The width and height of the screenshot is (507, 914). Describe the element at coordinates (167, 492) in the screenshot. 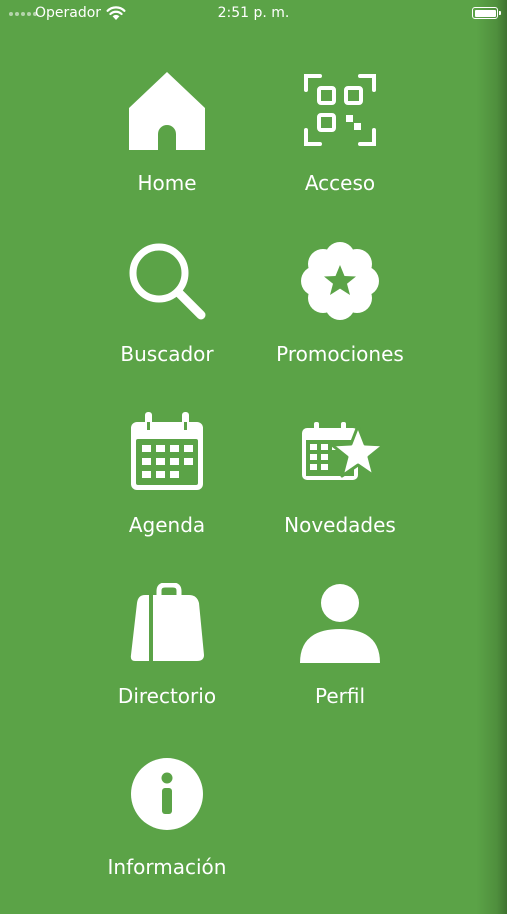

I see `menu-item-agenda: Agenda` at that location.